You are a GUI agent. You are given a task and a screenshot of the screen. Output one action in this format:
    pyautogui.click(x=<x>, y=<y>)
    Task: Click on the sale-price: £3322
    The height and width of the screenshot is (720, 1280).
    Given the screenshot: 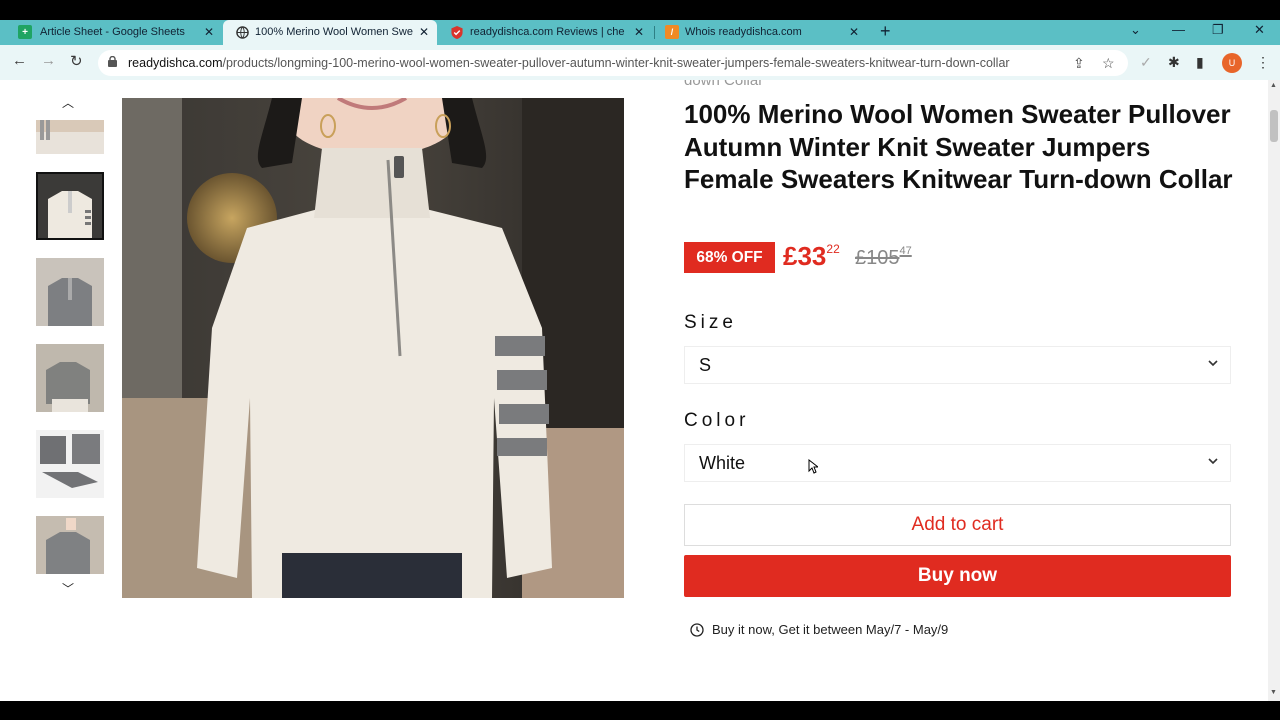 What is the action you would take?
    pyautogui.click(x=811, y=256)
    